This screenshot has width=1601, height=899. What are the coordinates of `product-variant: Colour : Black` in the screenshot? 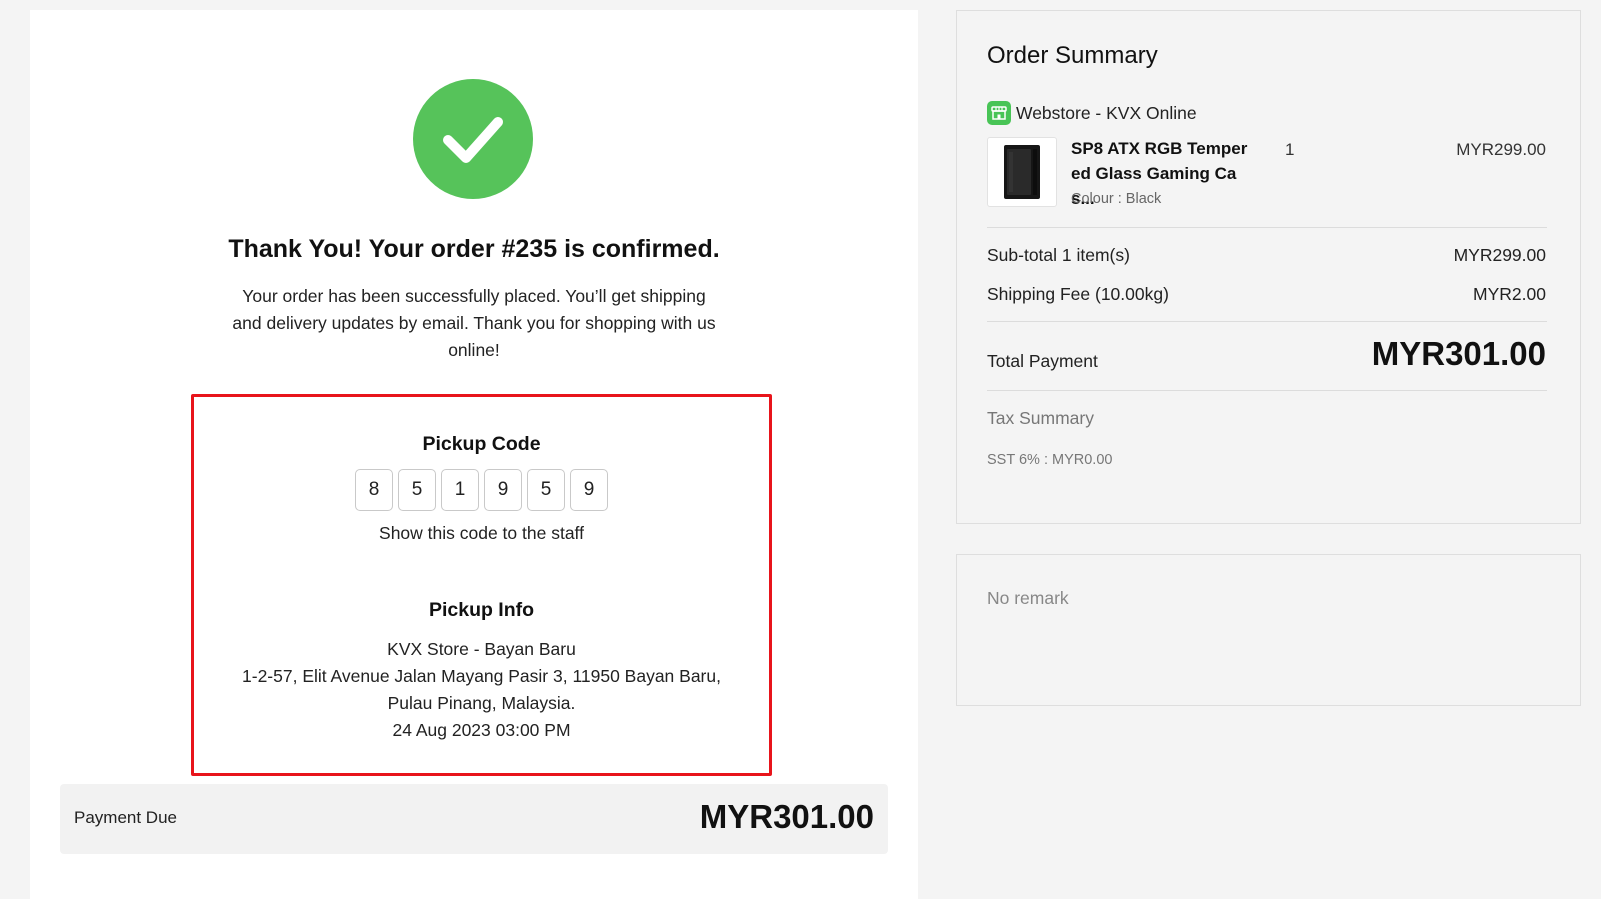 It's located at (1116, 199).